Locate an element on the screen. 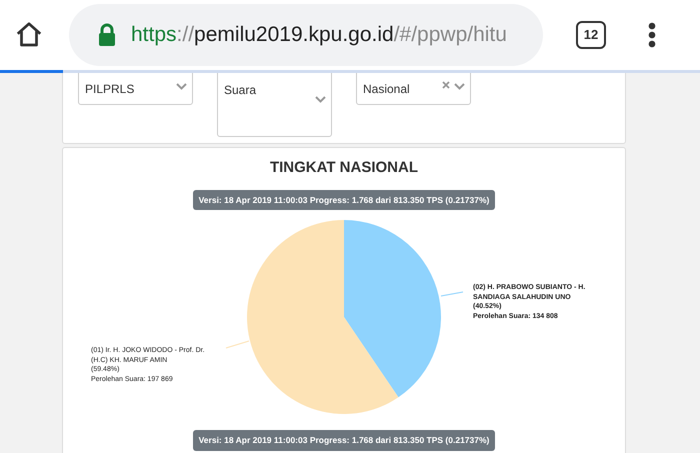 The width and height of the screenshot is (700, 453). filter-dropdown: Suara is located at coordinates (274, 105).